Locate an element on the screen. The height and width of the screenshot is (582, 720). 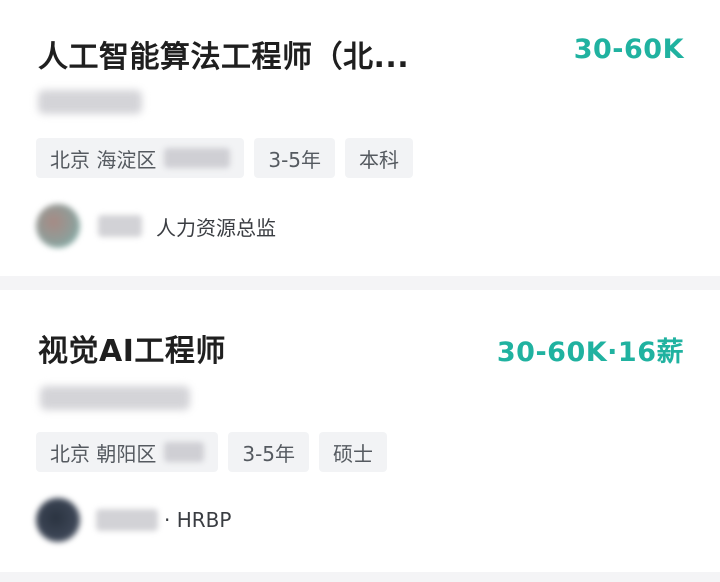
recruiter-role: 人力资源总监 is located at coordinates (216, 227).